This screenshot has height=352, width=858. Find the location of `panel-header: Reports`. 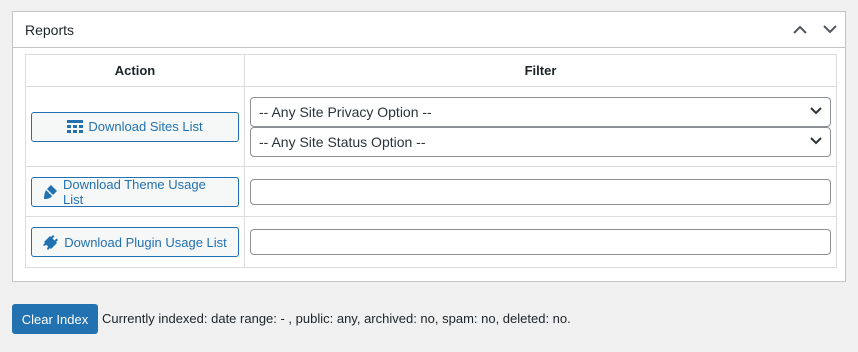

panel-header: Reports is located at coordinates (429, 30).